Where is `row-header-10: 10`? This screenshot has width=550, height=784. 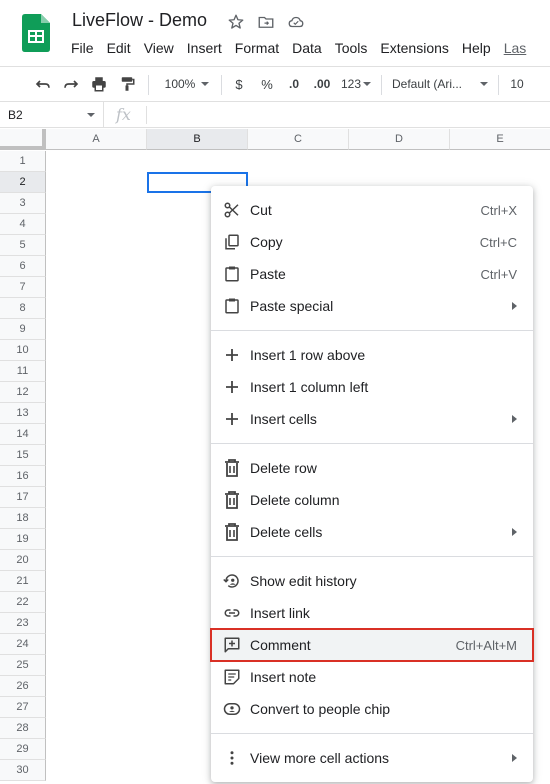
row-header-10: 10 is located at coordinates (23, 350).